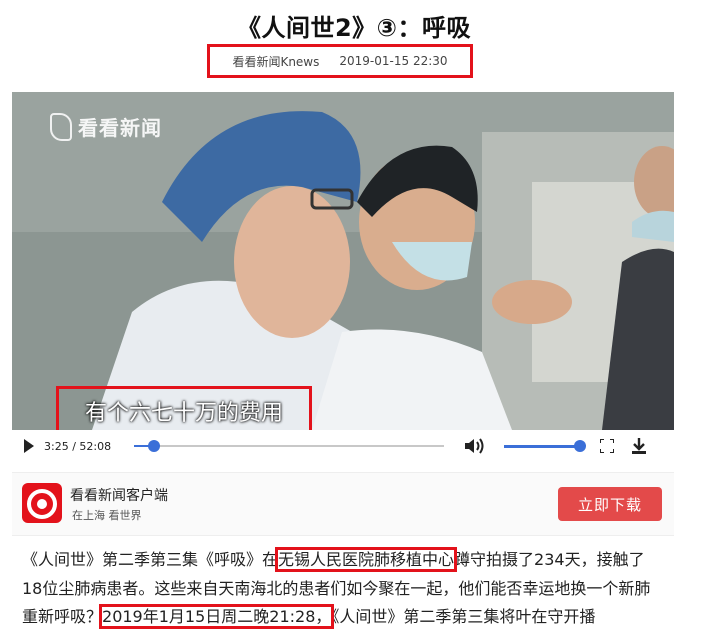 Image resolution: width=708 pixels, height=642 pixels. I want to click on time-display: 3:25 / 52:08, so click(78, 446).